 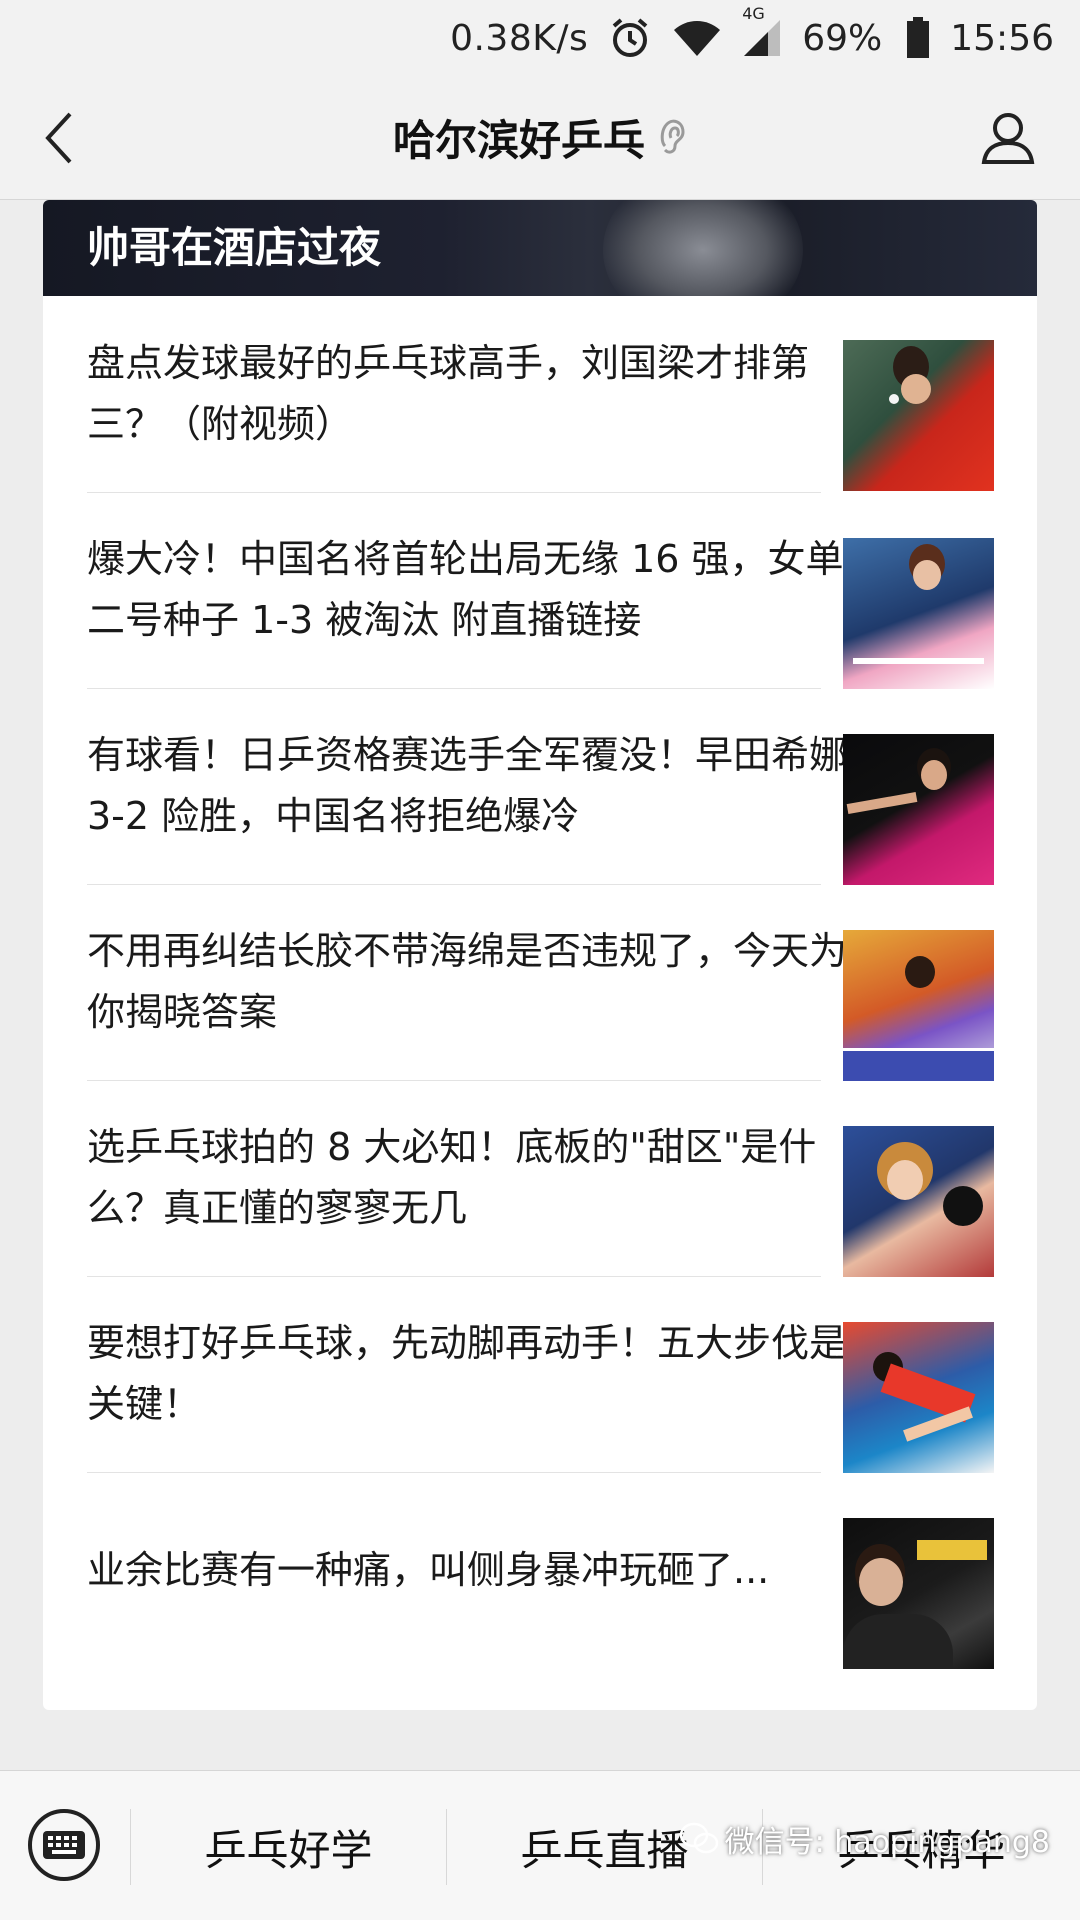 What do you see at coordinates (540, 1845) in the screenshot?
I see `bottom-menu-bar: 乒乓好学 乒乓直播 乒乓精华 微信号: haopingpang8` at bounding box center [540, 1845].